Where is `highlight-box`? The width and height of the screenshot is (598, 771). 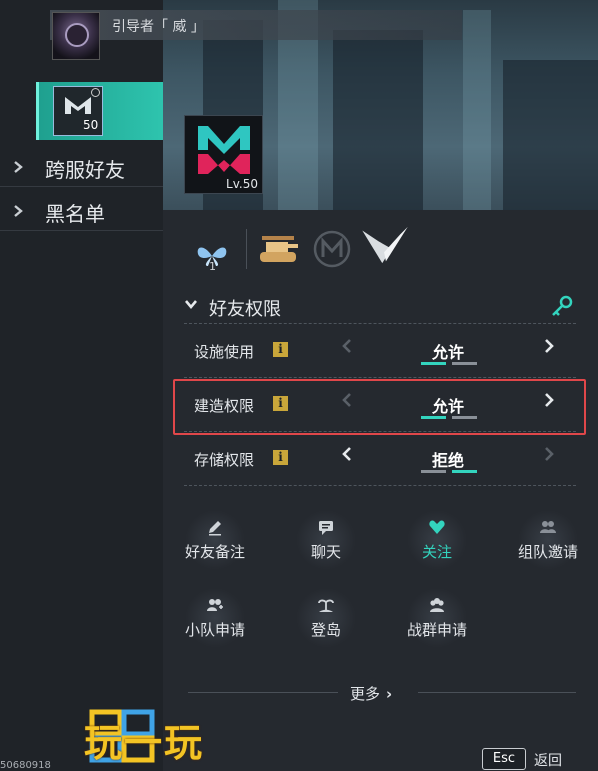 highlight-box is located at coordinates (379, 407).